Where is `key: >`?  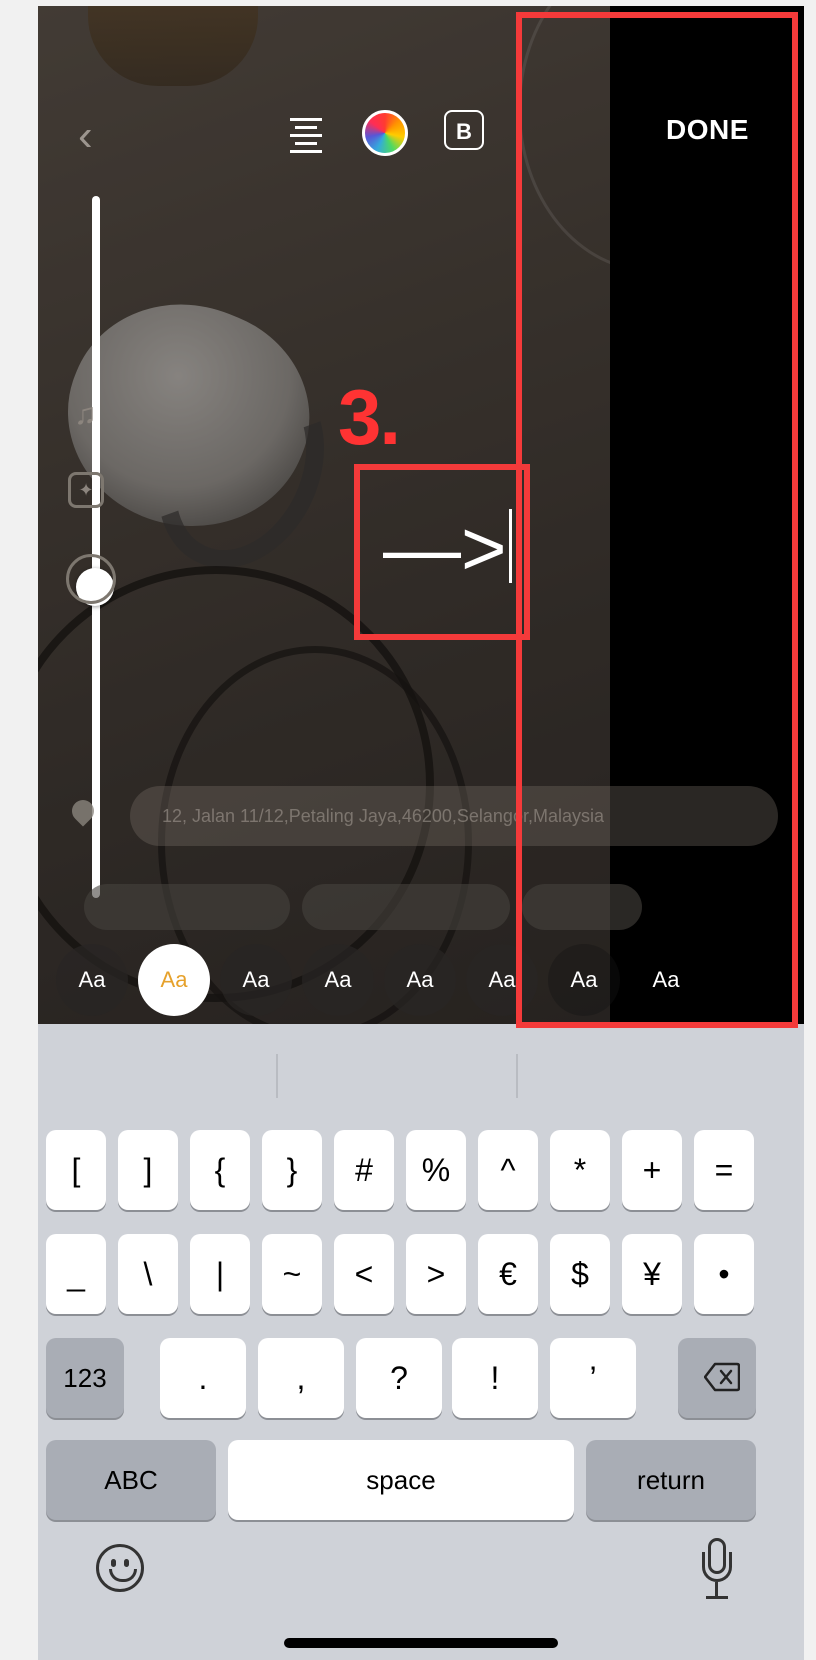 key: > is located at coordinates (436, 1274).